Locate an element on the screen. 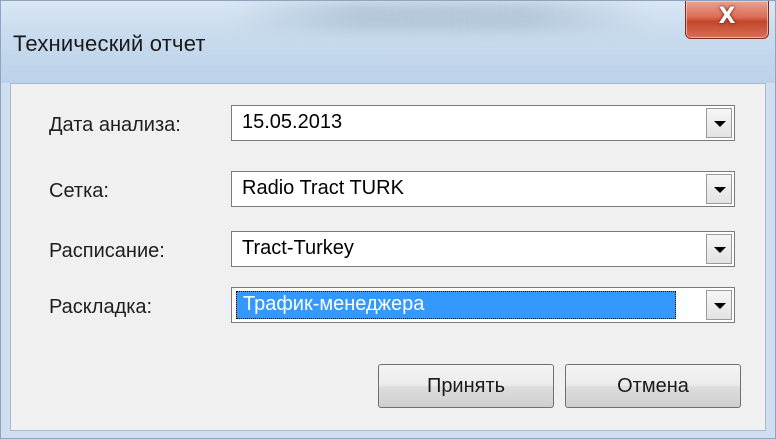 This screenshot has width=776, height=439. schedule-value: Tract-Turkey is located at coordinates (298, 248).